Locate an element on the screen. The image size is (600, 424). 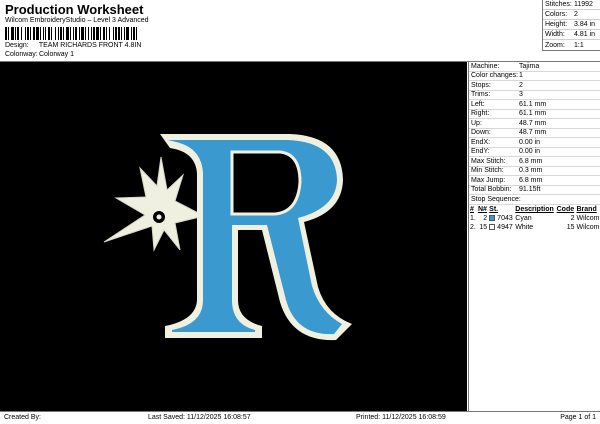
row-number: 2. is located at coordinates (473, 227).